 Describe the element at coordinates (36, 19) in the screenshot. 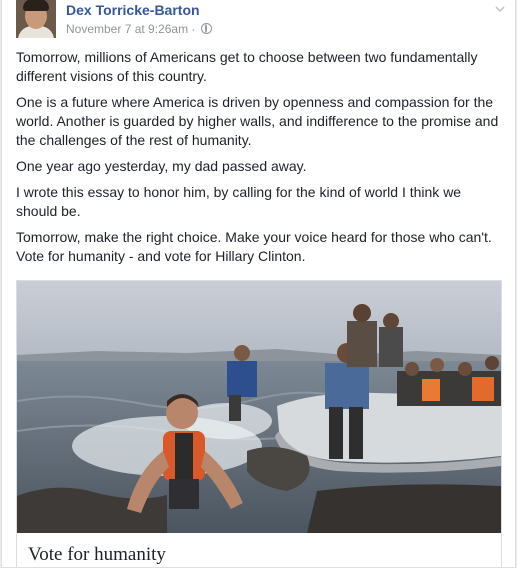

I see `author-avatar` at that location.